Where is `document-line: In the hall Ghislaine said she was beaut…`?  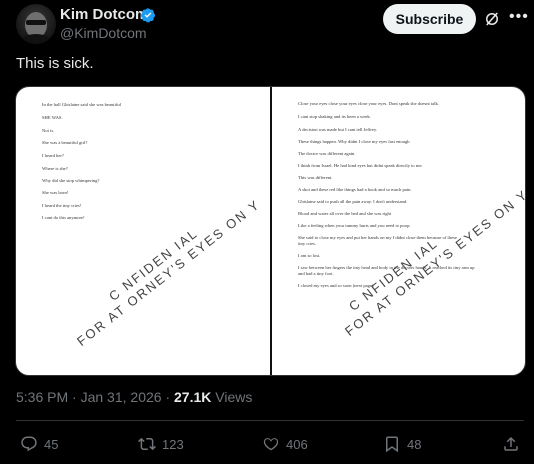 document-line: In the hall Ghislaine said she was beaut… is located at coordinates (81, 104).